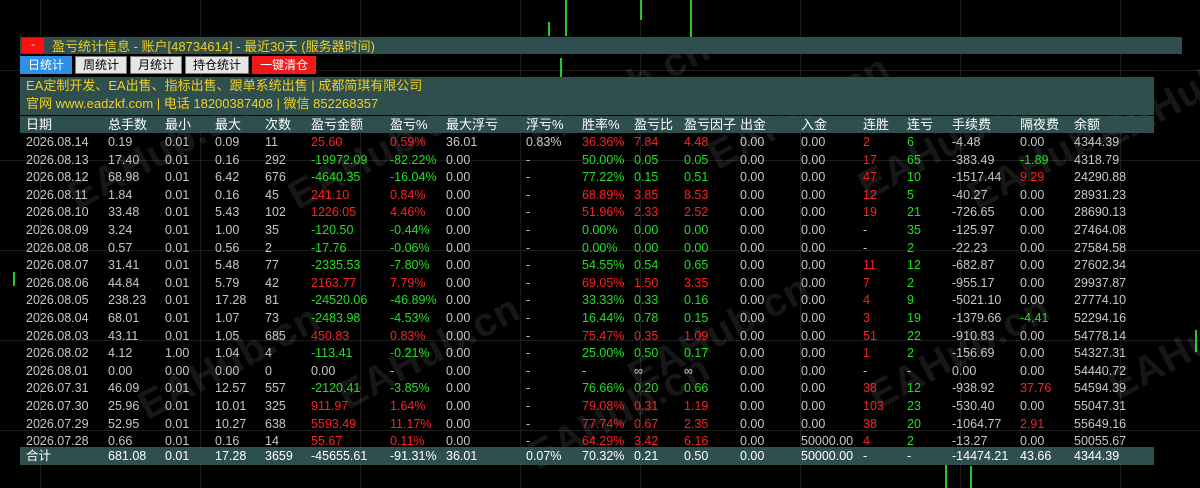  What do you see at coordinates (124, 388) in the screenshot?
I see `cell-total-lots: 46.09` at bounding box center [124, 388].